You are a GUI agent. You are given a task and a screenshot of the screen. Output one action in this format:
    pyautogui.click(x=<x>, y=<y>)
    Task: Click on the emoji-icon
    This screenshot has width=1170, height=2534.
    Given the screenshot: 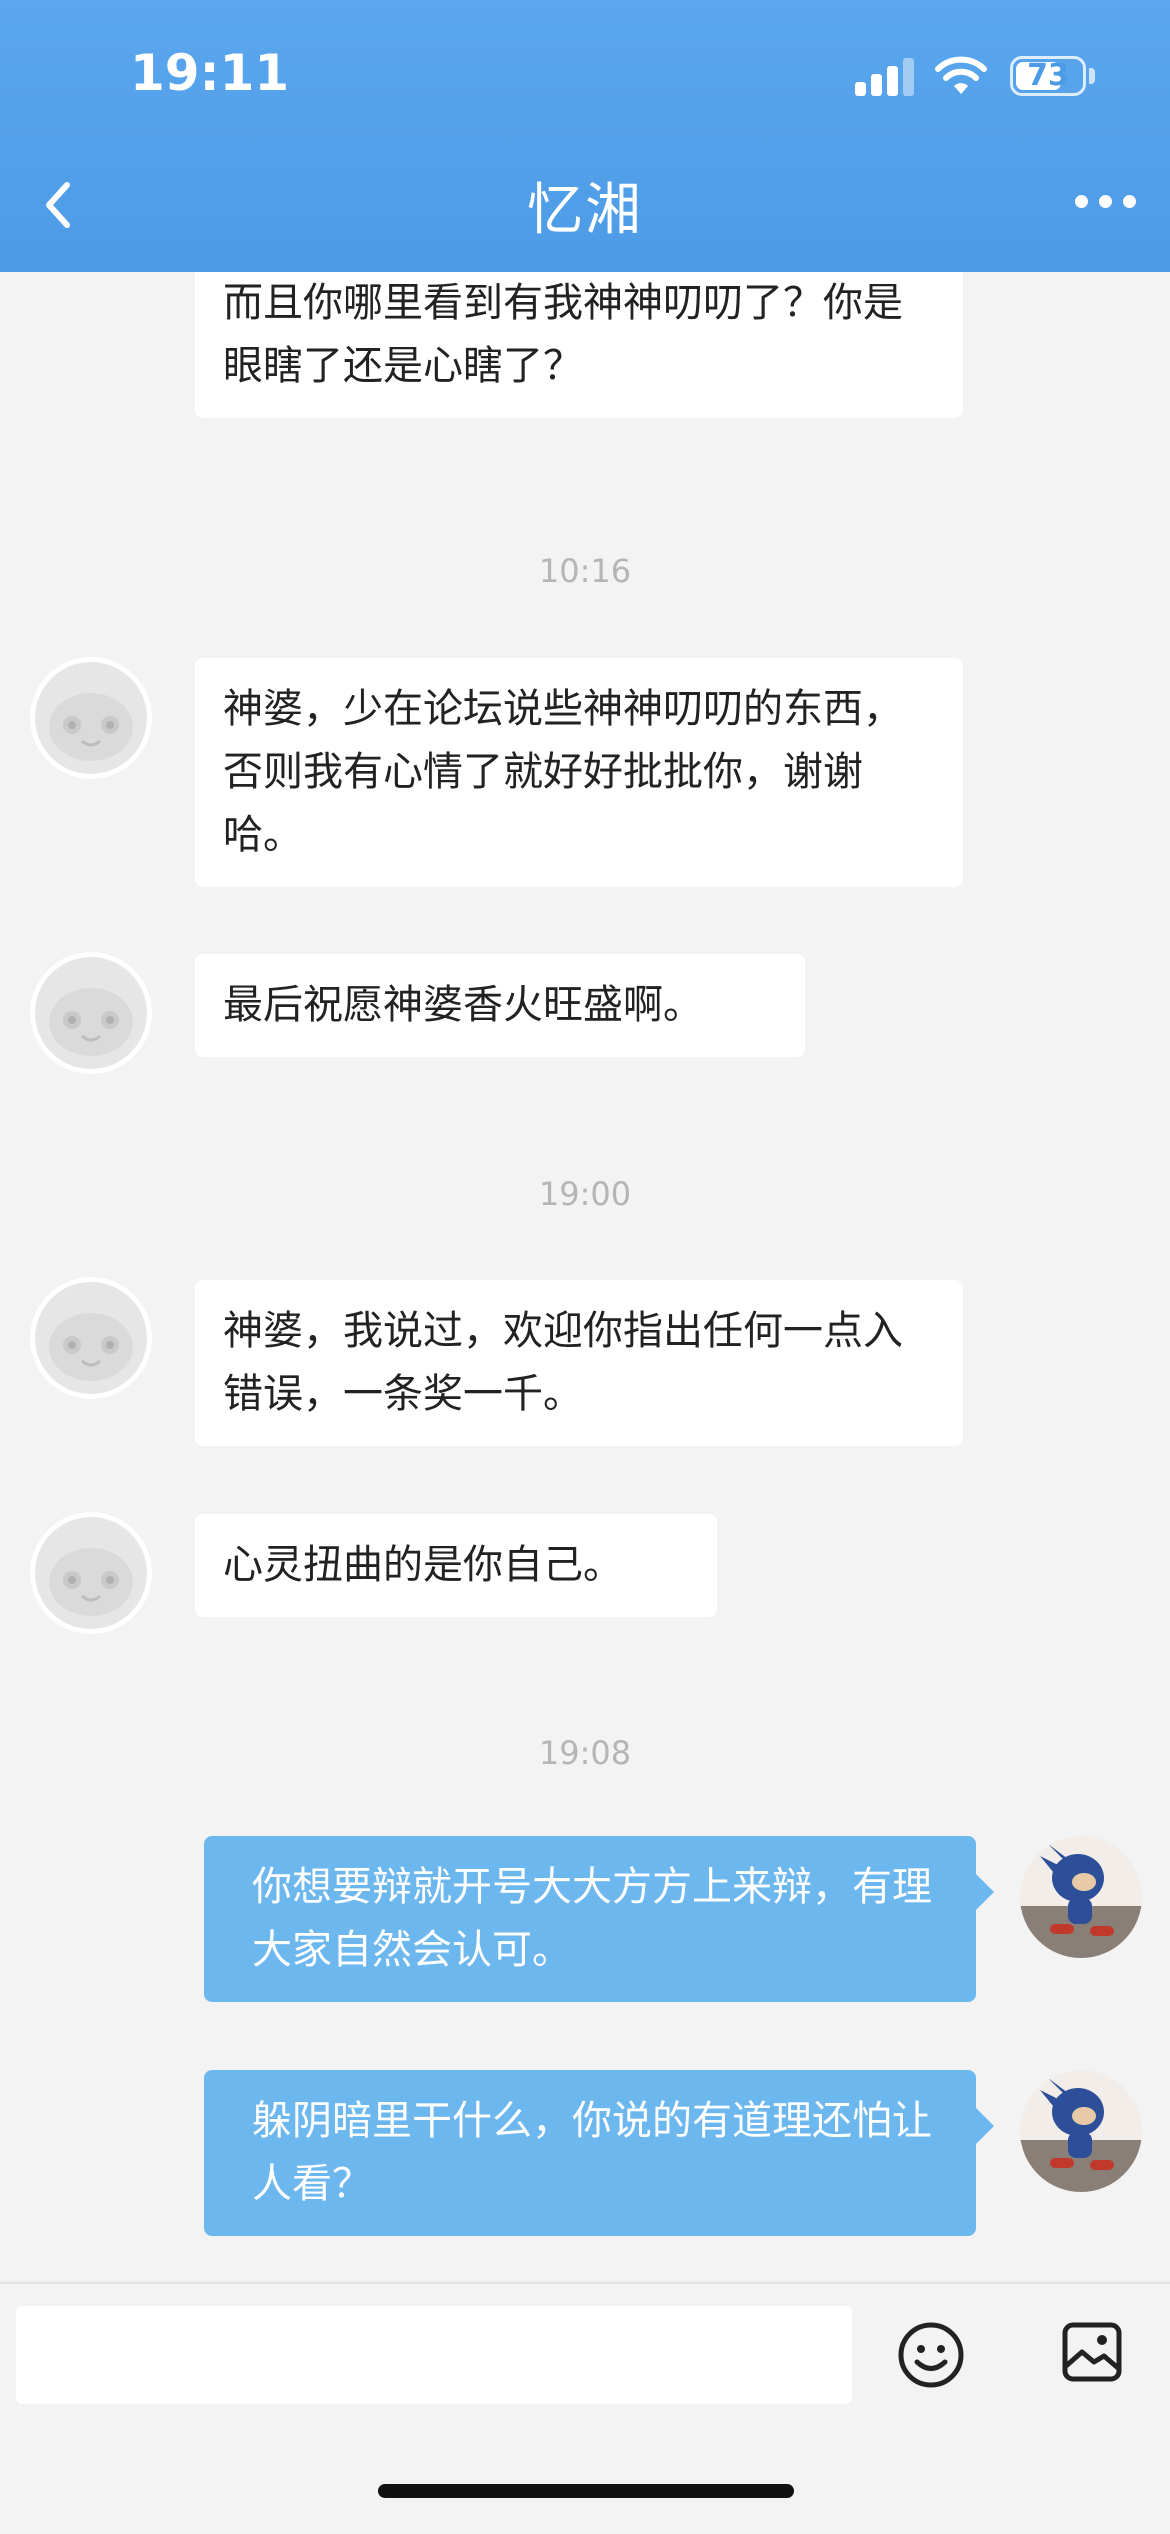 What is the action you would take?
    pyautogui.click(x=931, y=2355)
    